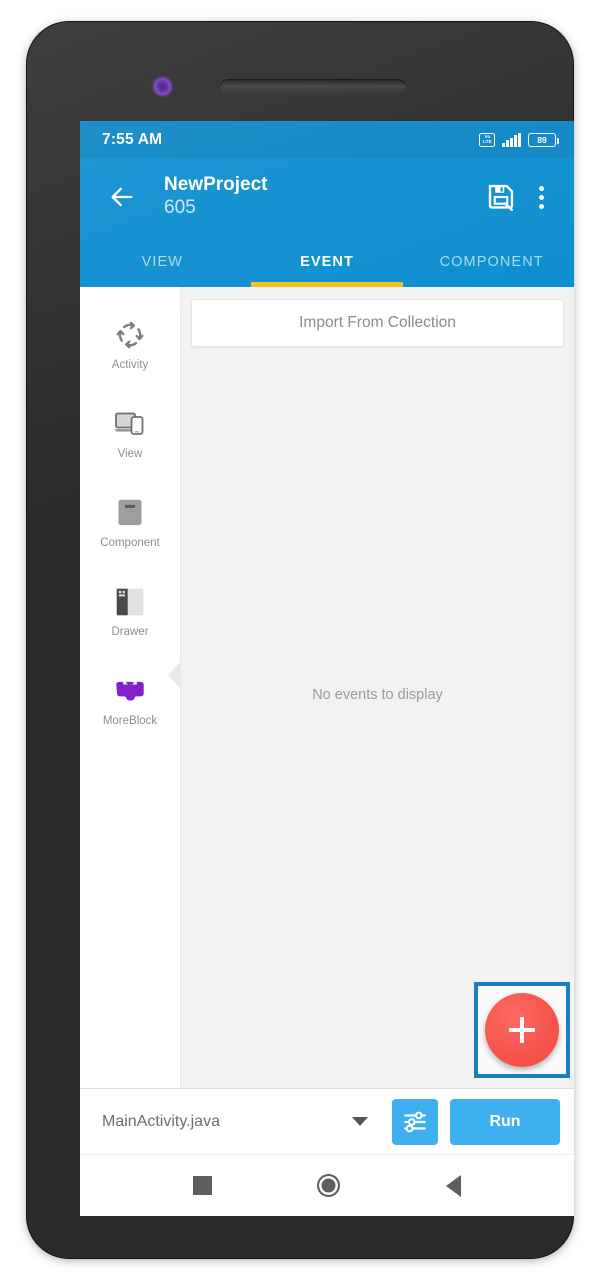 This screenshot has width=600, height=1280. I want to click on page-title: NewProject, so click(216, 185).